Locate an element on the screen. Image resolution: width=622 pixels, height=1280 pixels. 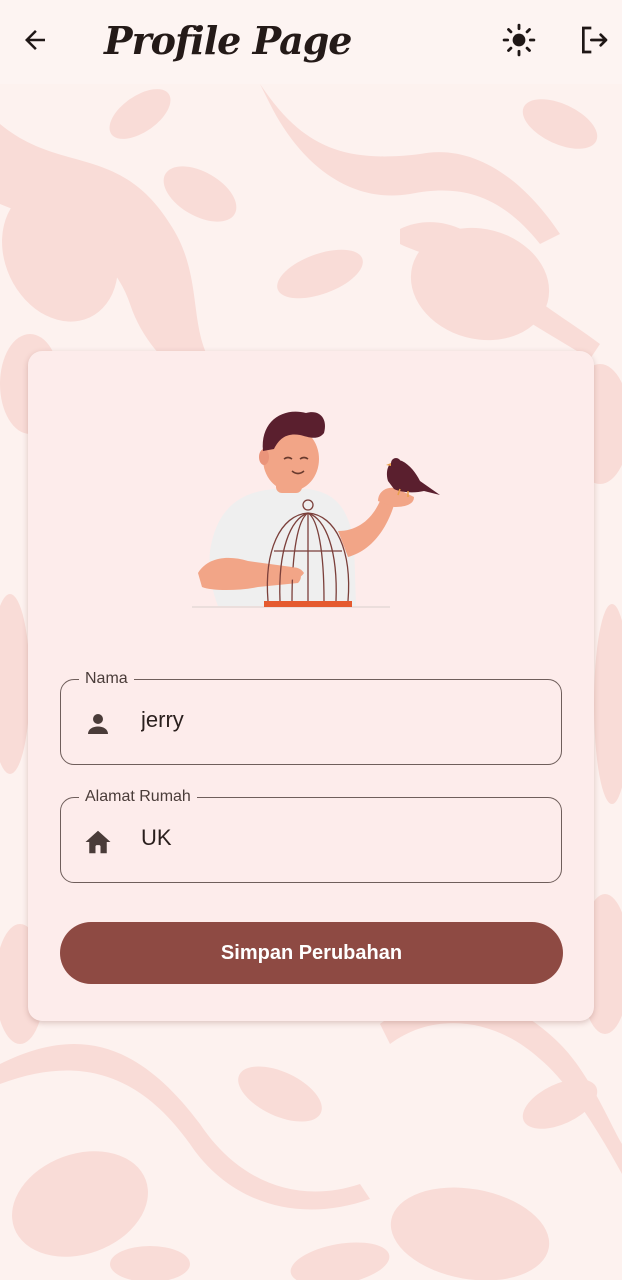
address-field-label: Alamat Rumah is located at coordinates (138, 797).